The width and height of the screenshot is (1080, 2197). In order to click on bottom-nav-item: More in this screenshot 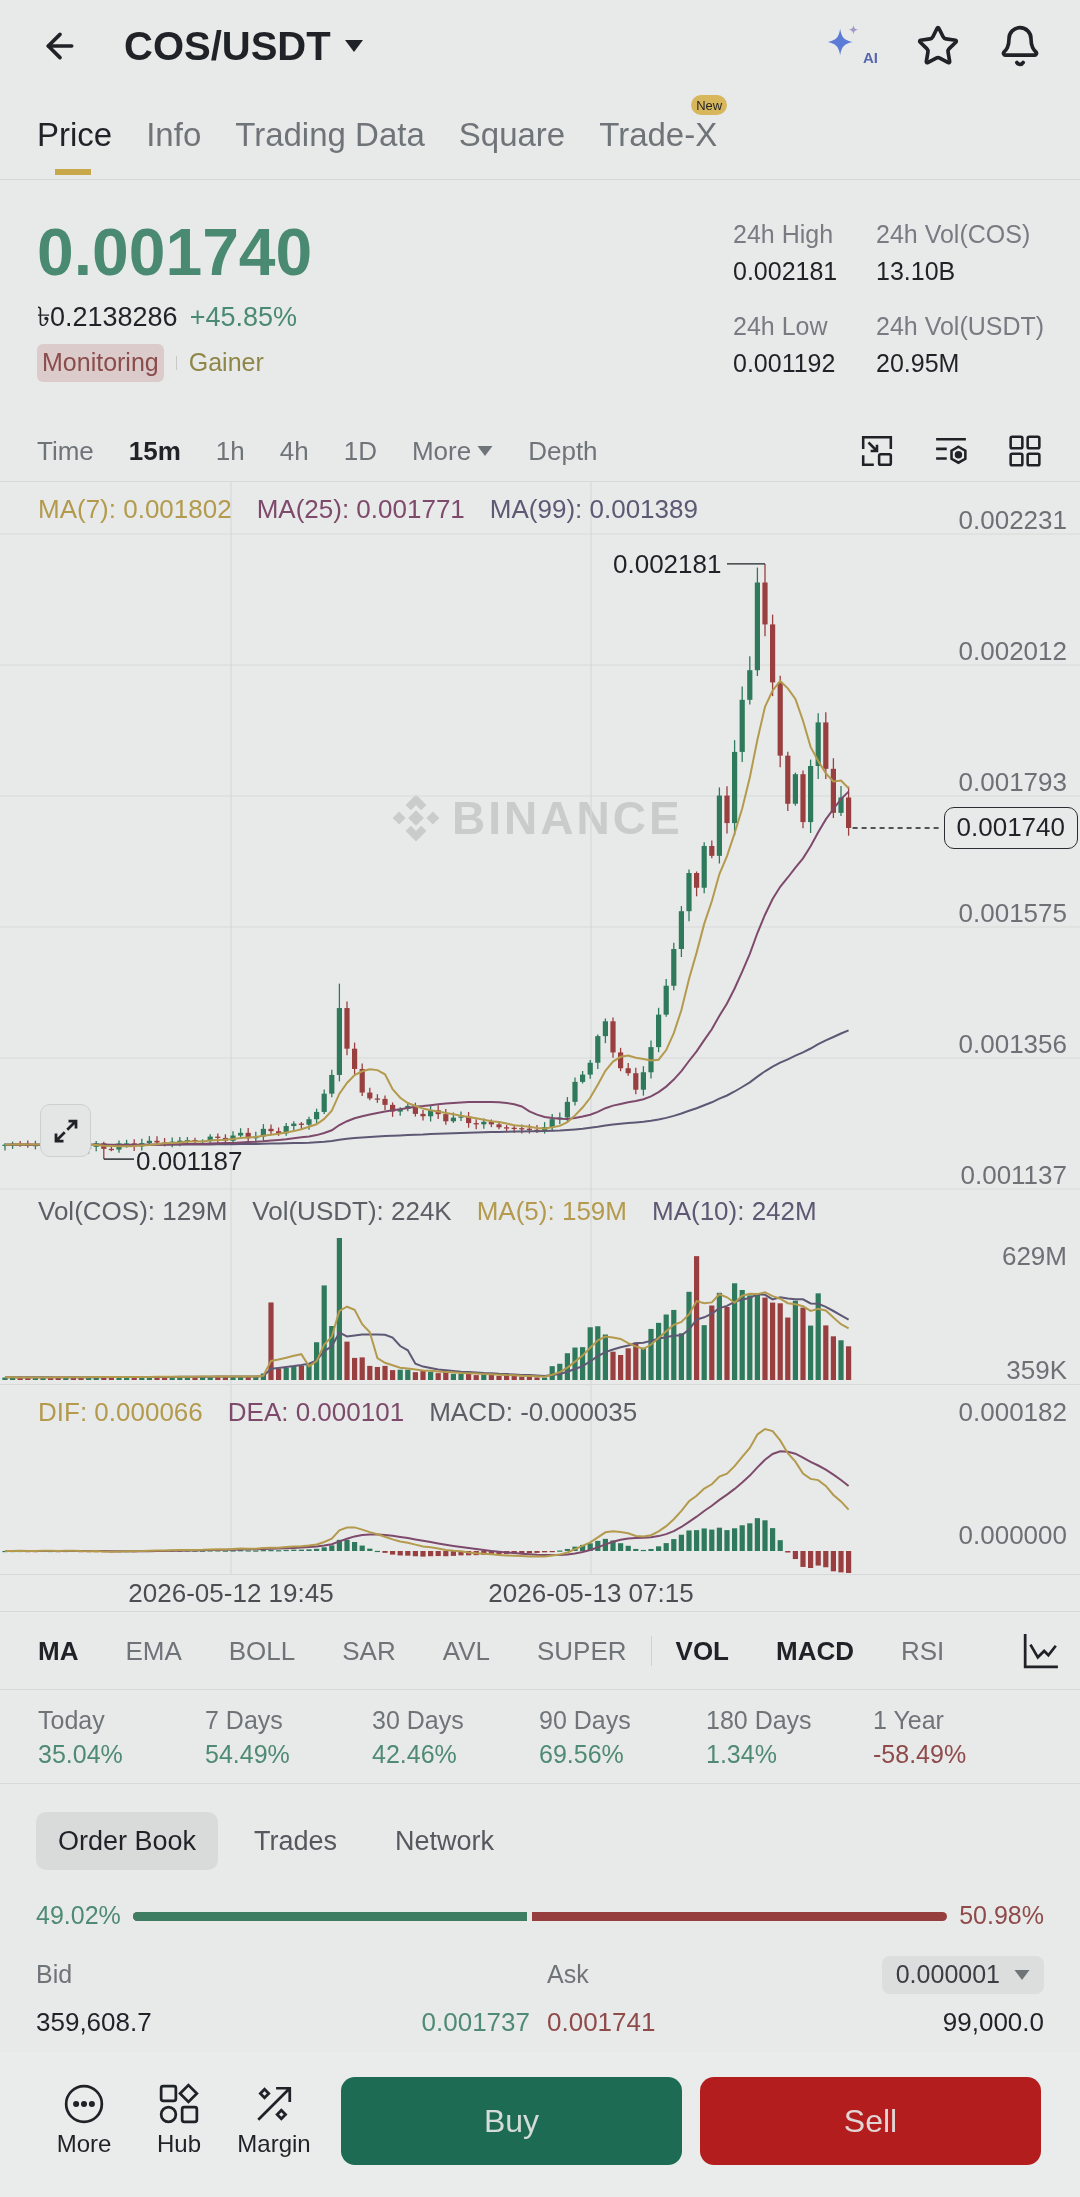, I will do `click(84, 2120)`.